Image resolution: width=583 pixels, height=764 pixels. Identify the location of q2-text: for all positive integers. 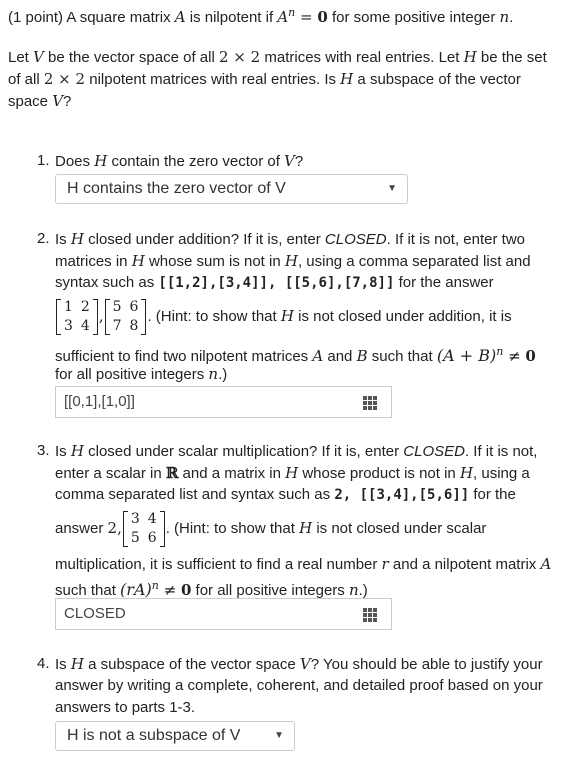
(132, 374).